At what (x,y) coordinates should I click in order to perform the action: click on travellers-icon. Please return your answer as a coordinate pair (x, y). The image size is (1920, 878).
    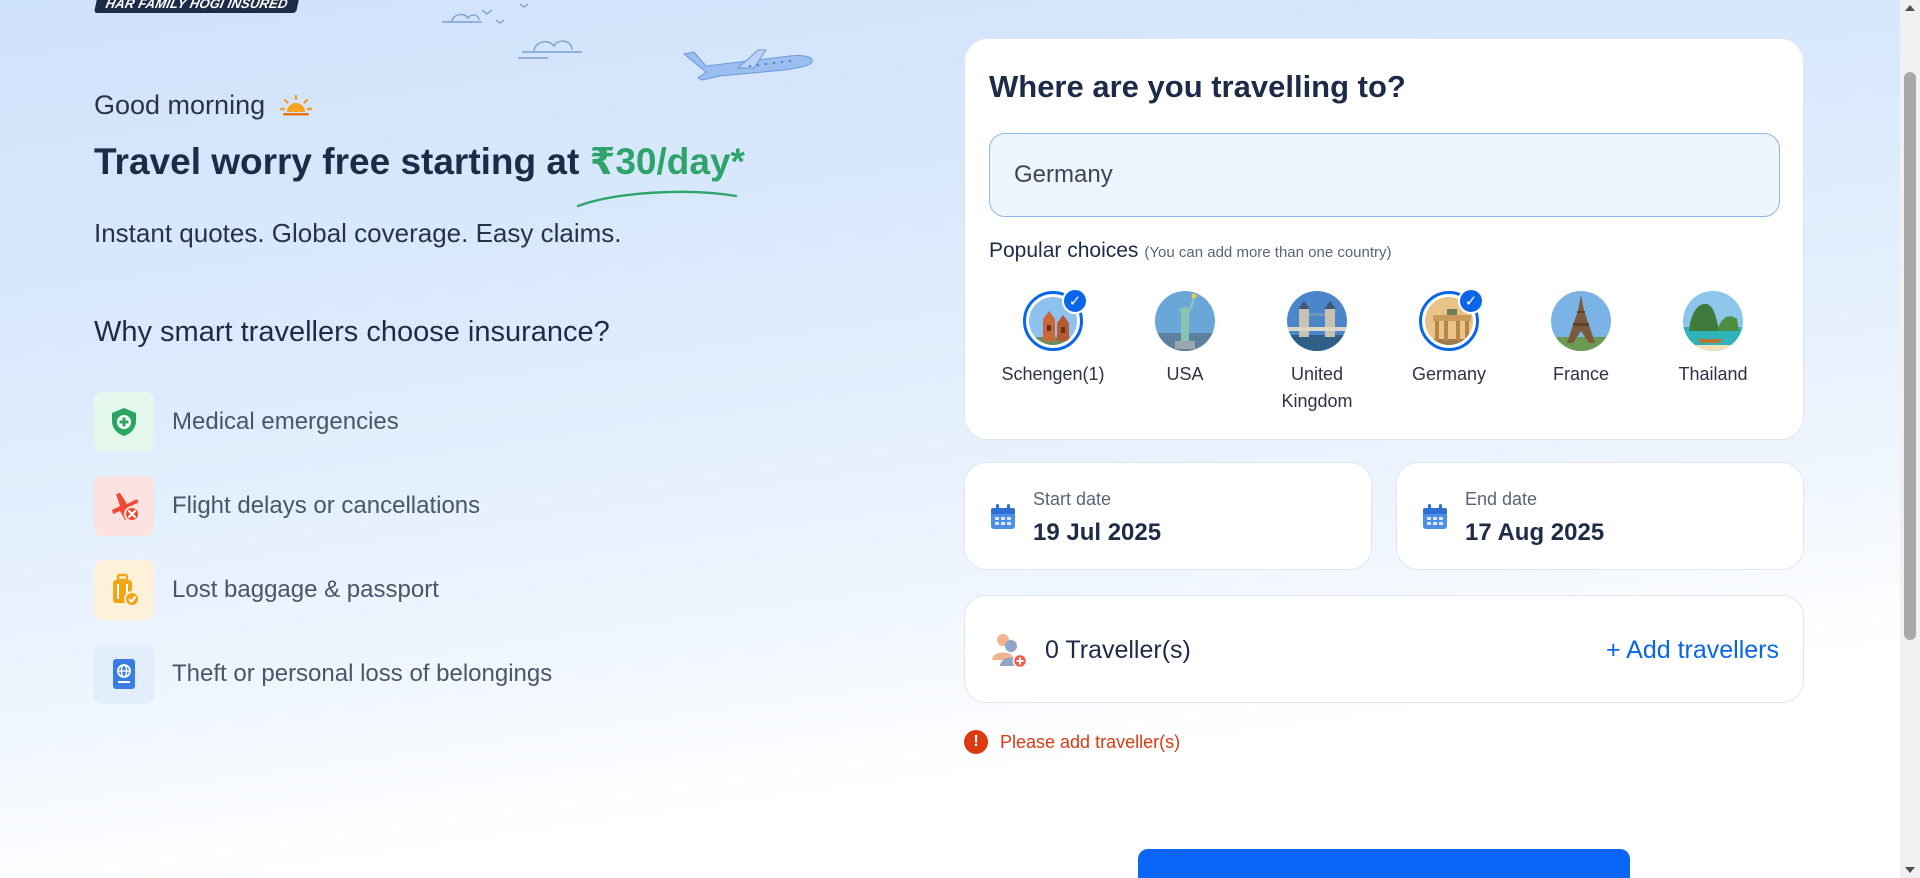
    Looking at the image, I should click on (1010, 651).